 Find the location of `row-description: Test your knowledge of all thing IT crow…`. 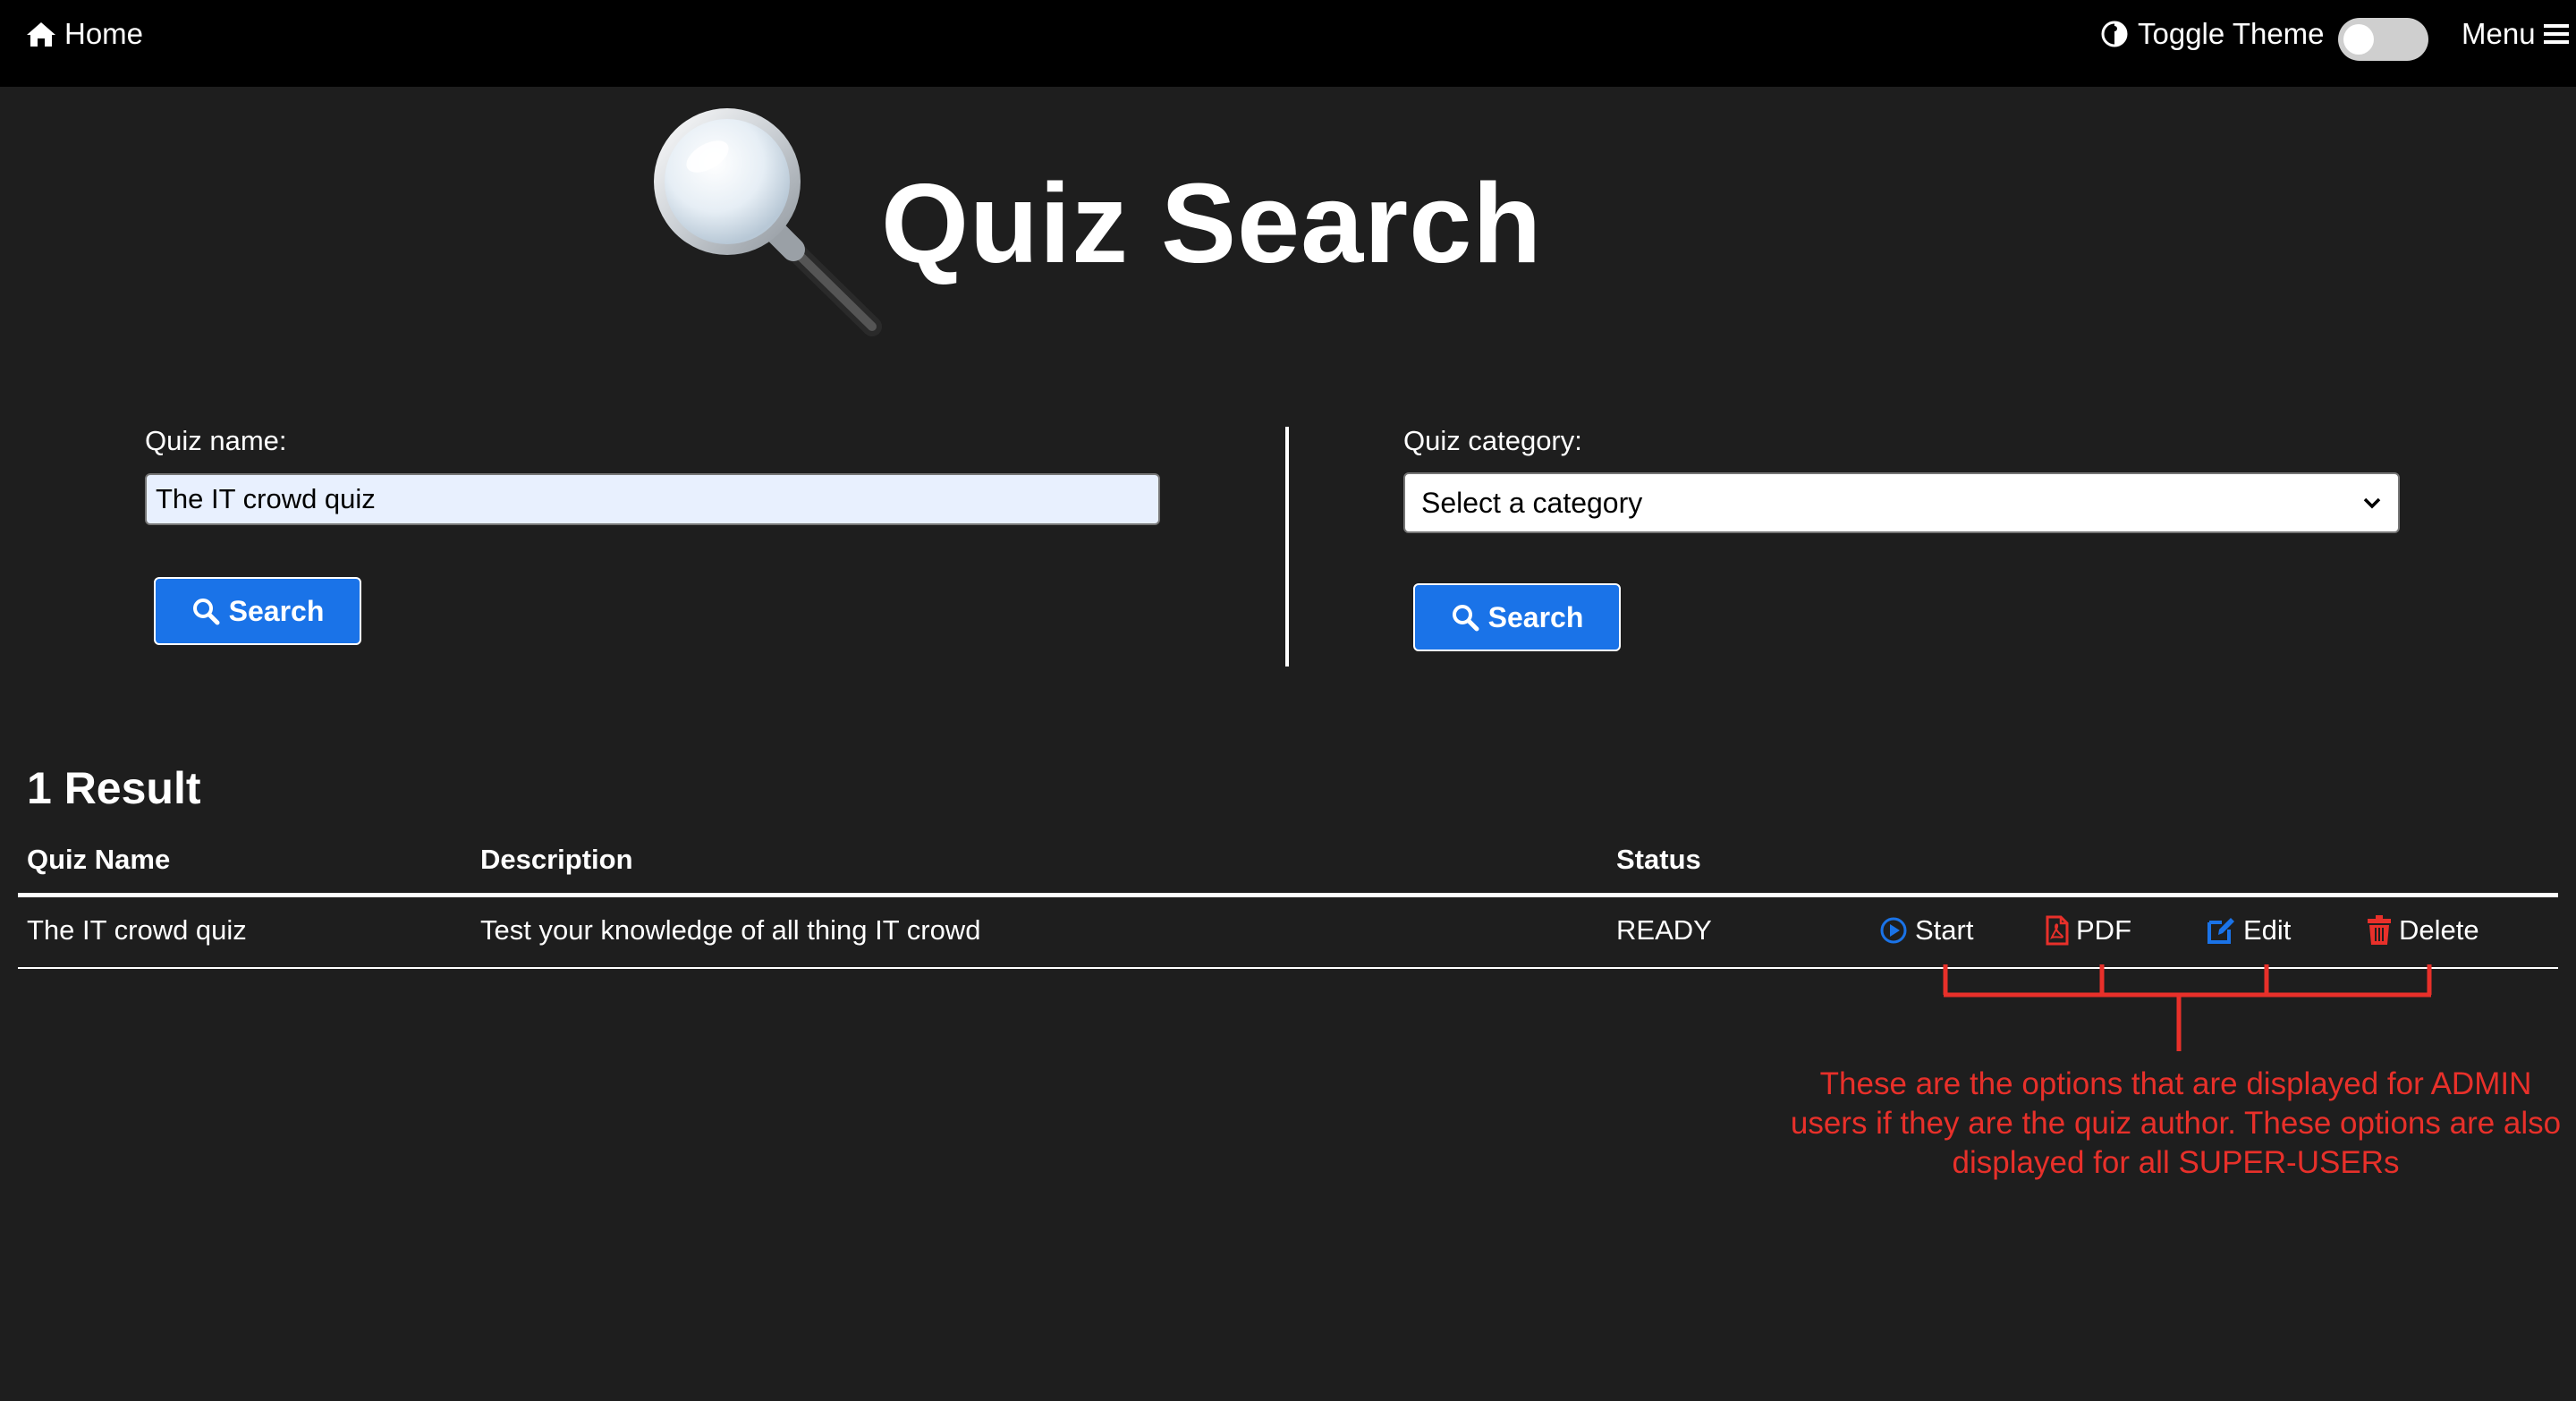

row-description: Test your knowledge of all thing IT crow… is located at coordinates (730, 930).